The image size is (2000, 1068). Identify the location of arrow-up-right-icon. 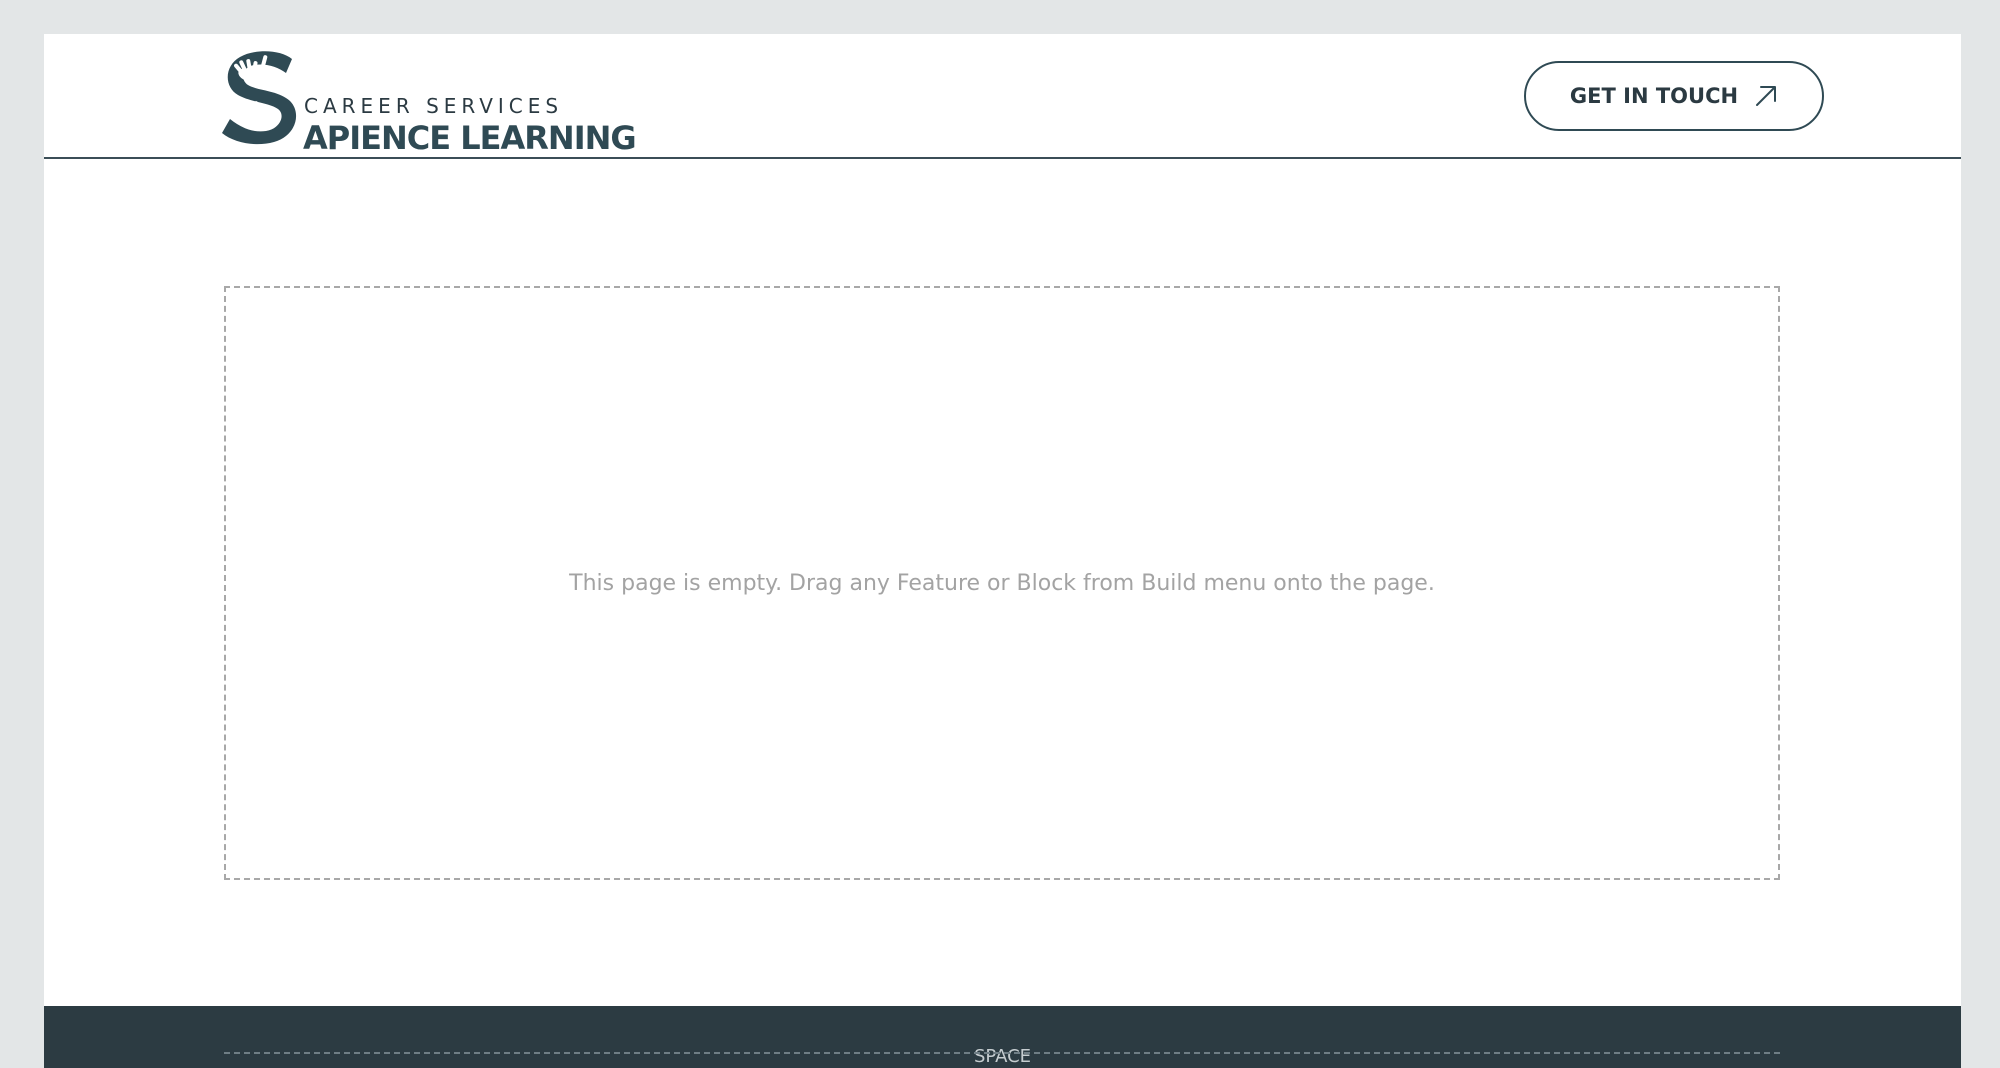
(1766, 96).